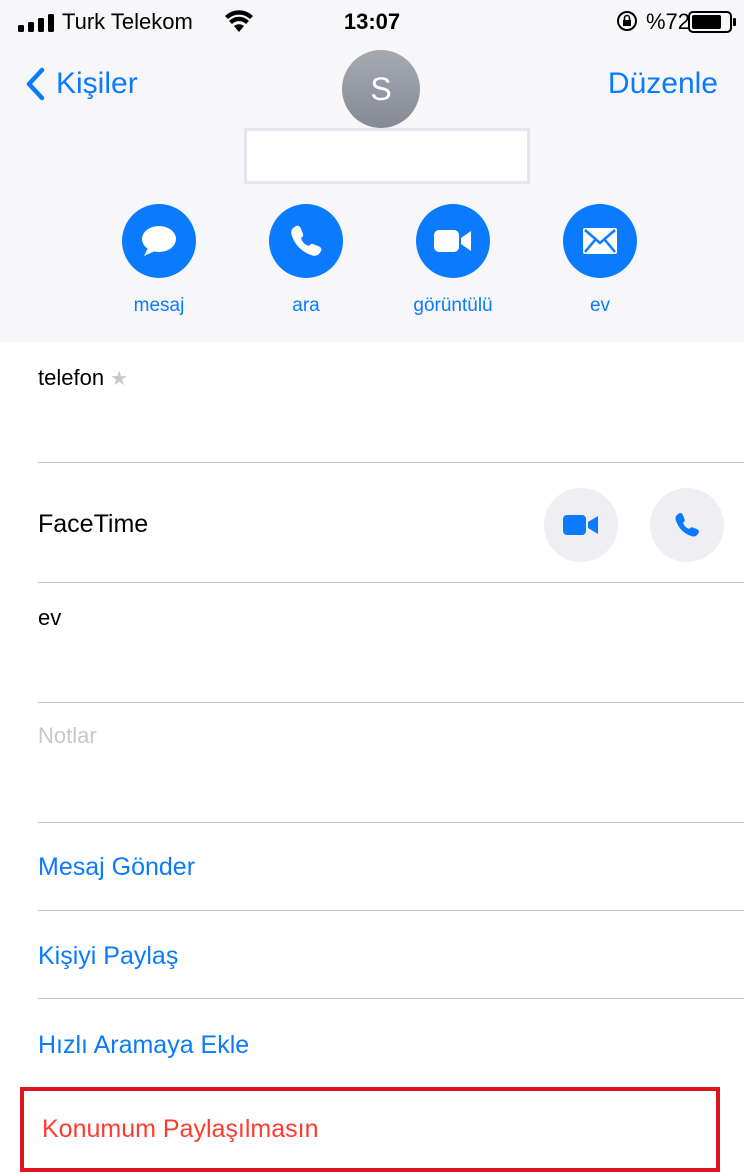  I want to click on home-field-label: ev, so click(50, 617).